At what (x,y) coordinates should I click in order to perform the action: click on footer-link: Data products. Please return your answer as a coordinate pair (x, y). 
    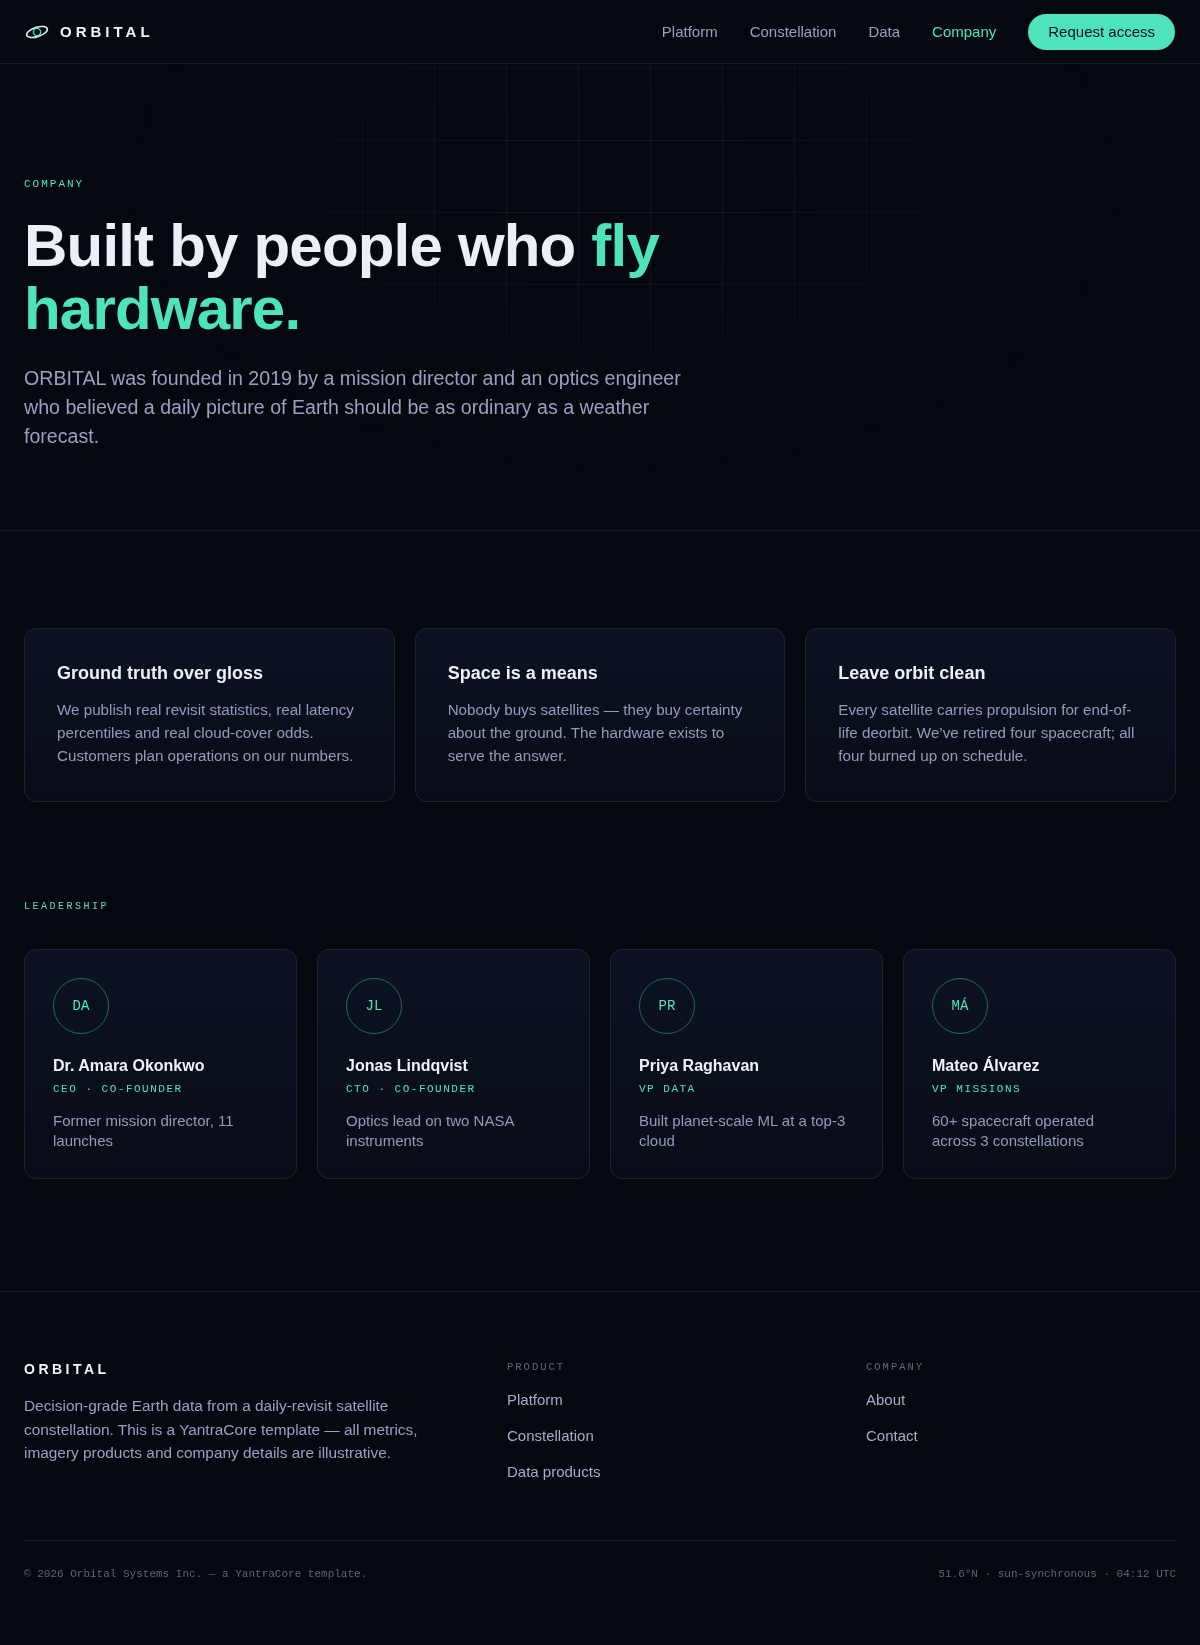
    Looking at the image, I should click on (554, 1472).